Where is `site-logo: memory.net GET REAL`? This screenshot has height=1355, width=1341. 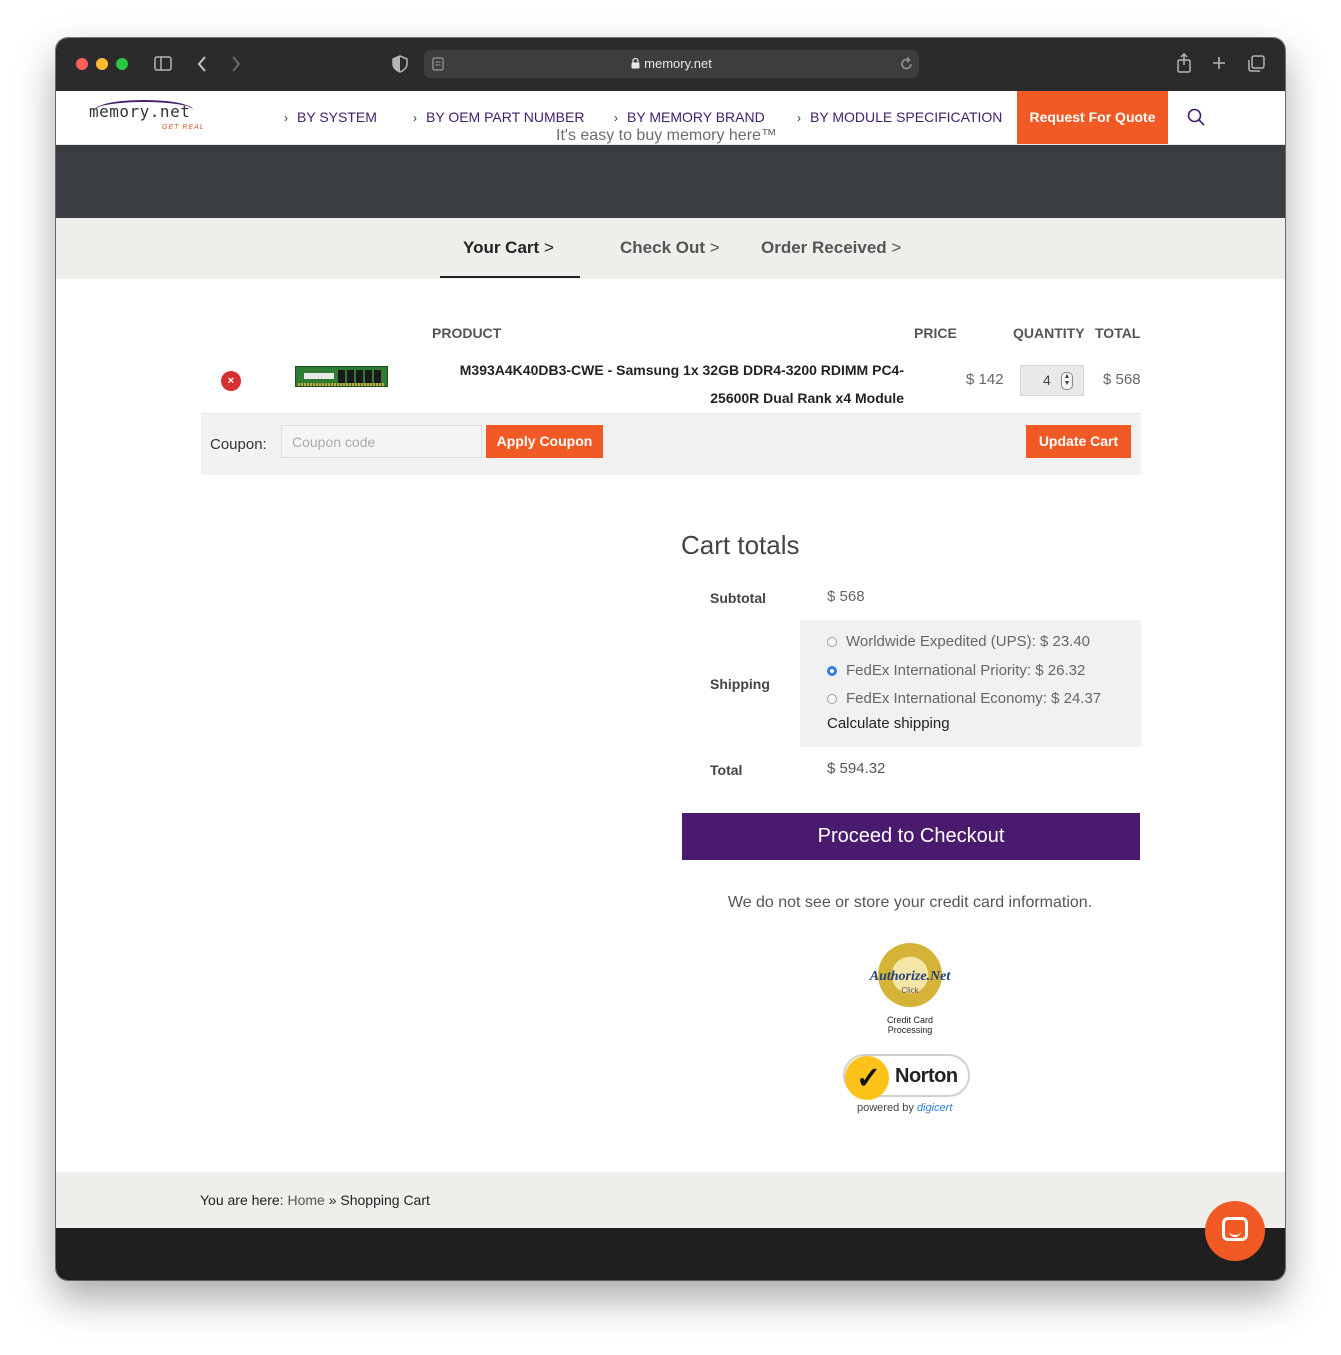
site-logo: memory.net GET REAL is located at coordinates (149, 117).